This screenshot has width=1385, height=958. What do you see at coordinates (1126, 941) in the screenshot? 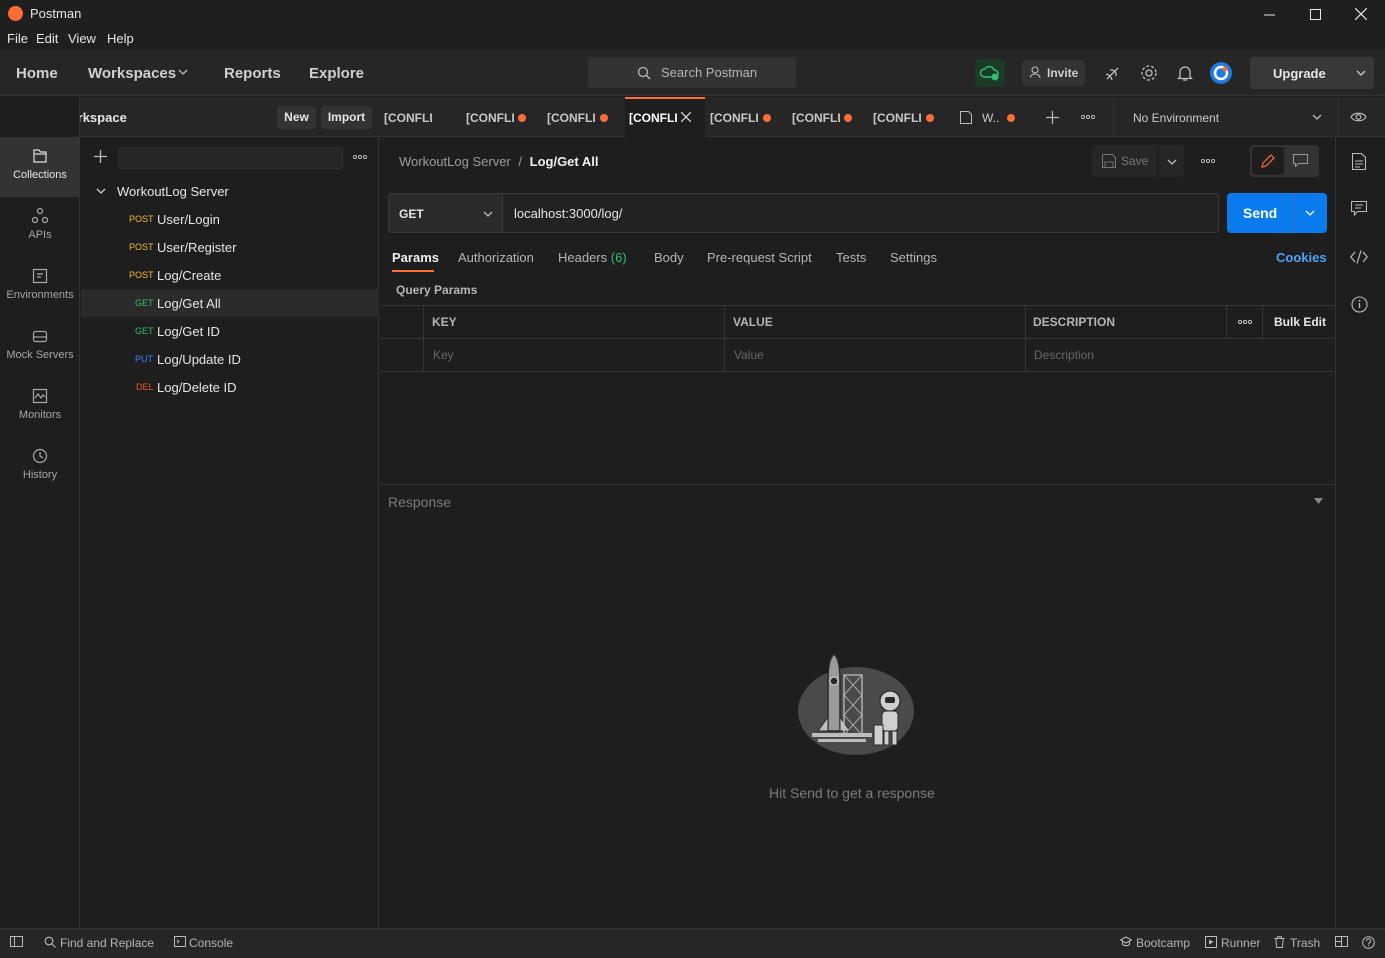
I see `bootcamp-icon` at bounding box center [1126, 941].